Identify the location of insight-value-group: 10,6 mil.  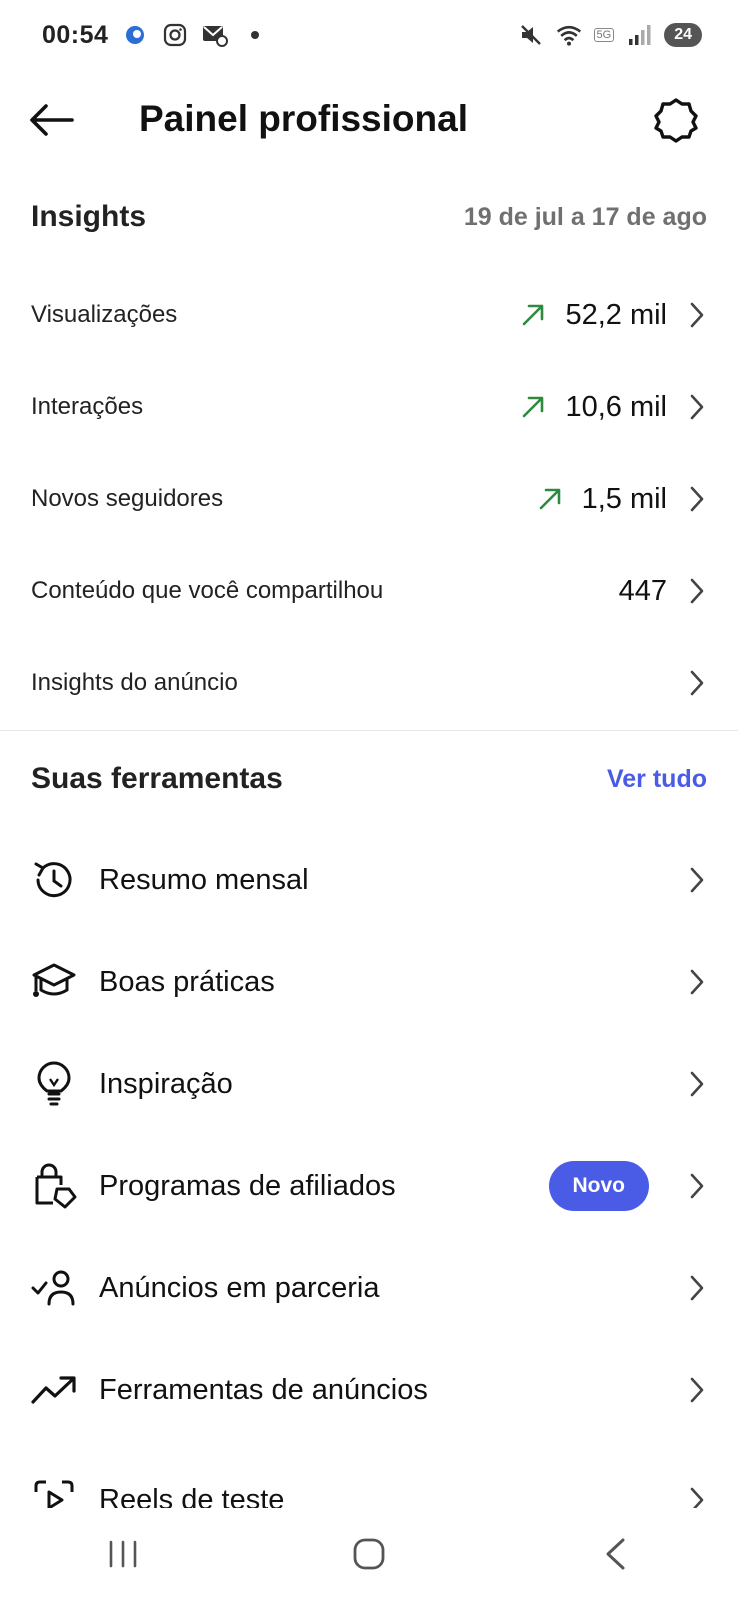
(614, 407).